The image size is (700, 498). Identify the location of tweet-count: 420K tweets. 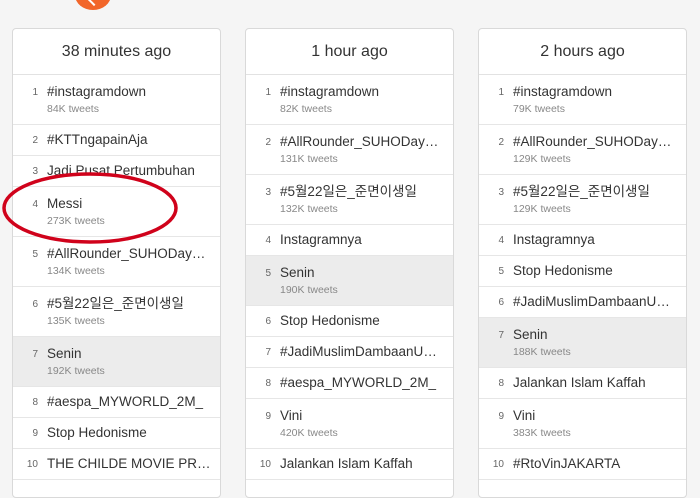
(309, 433).